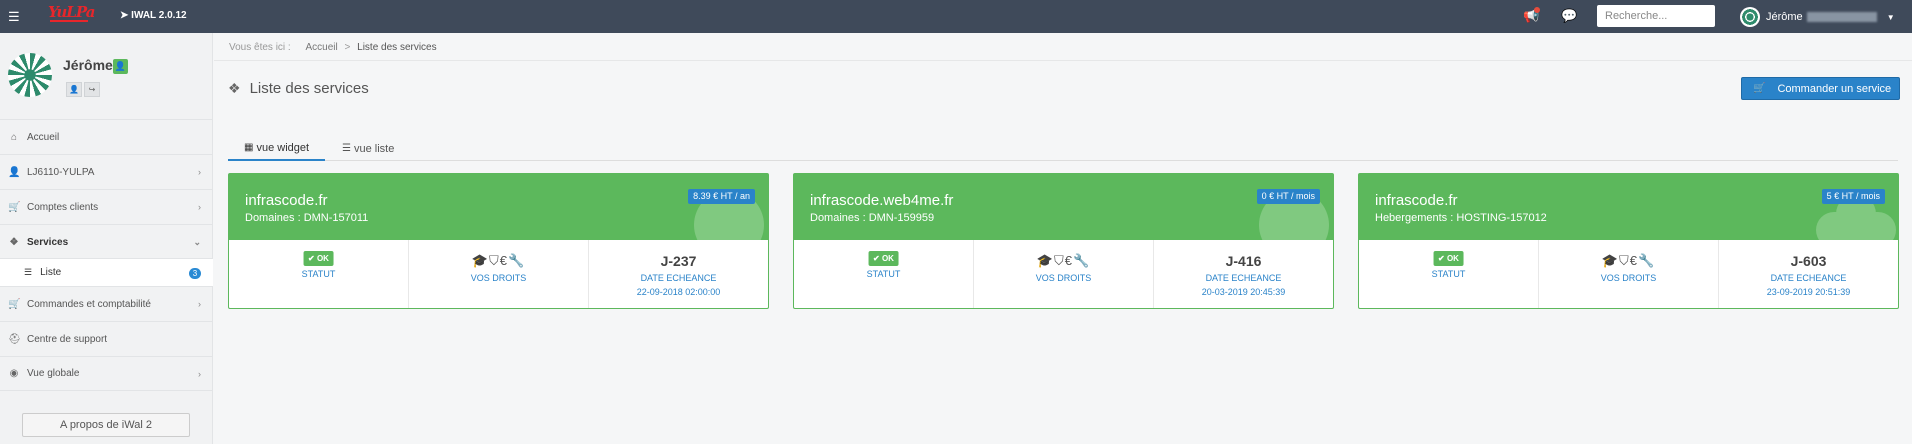 This screenshot has width=1912, height=444. What do you see at coordinates (197, 242) in the screenshot?
I see `chevron-down-icon: ⌄` at bounding box center [197, 242].